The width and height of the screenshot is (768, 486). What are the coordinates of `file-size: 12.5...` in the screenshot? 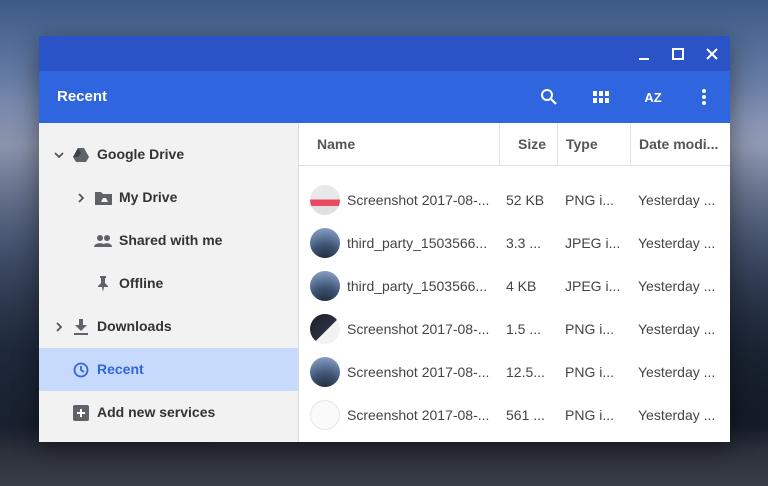 It's located at (525, 372).